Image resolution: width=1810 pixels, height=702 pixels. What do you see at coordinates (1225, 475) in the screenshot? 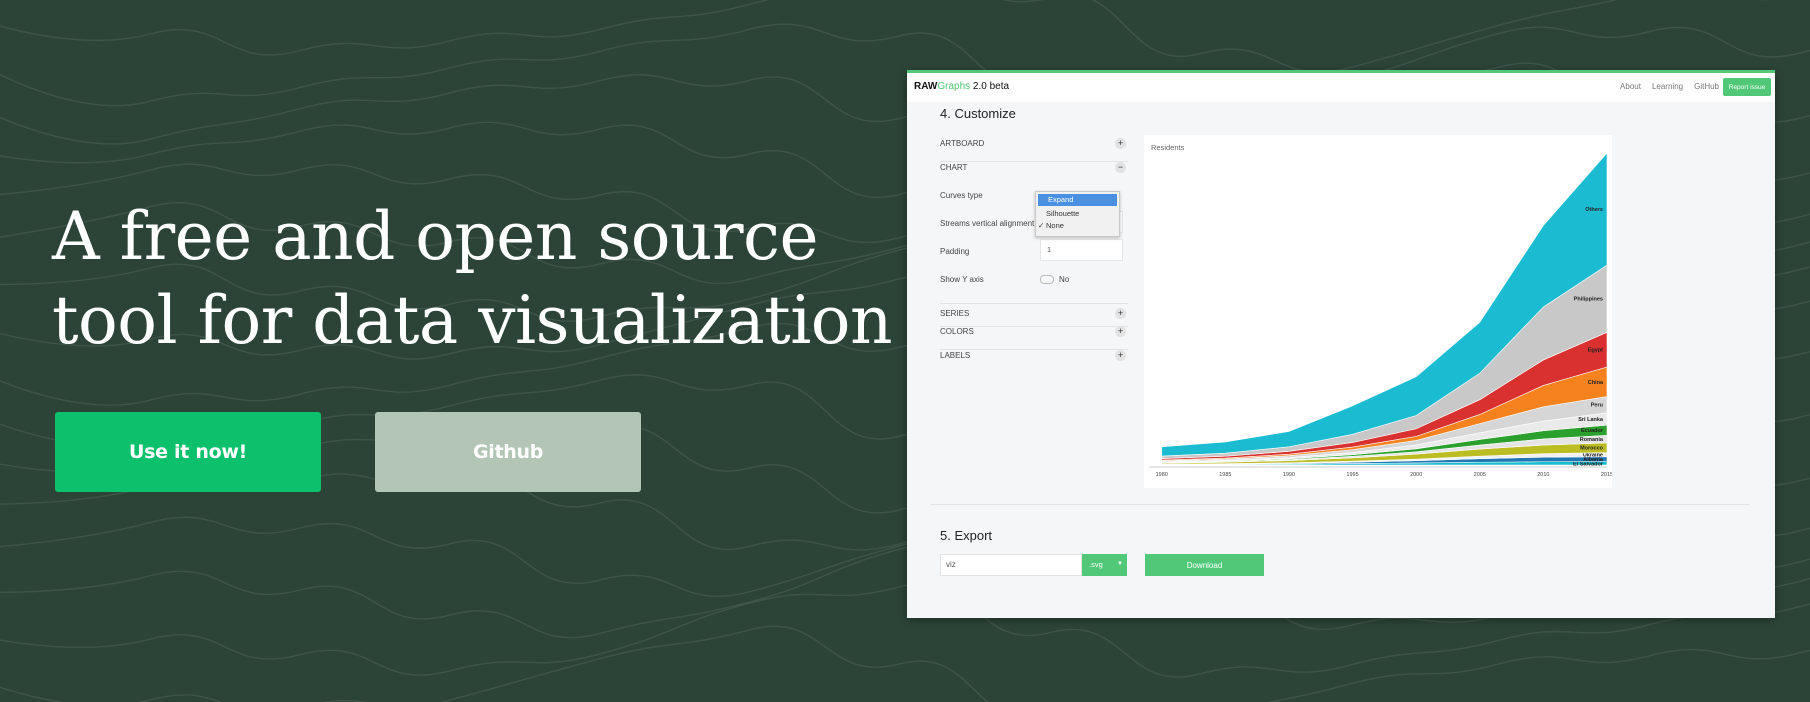
I see `x-tick-label: 1985` at bounding box center [1225, 475].